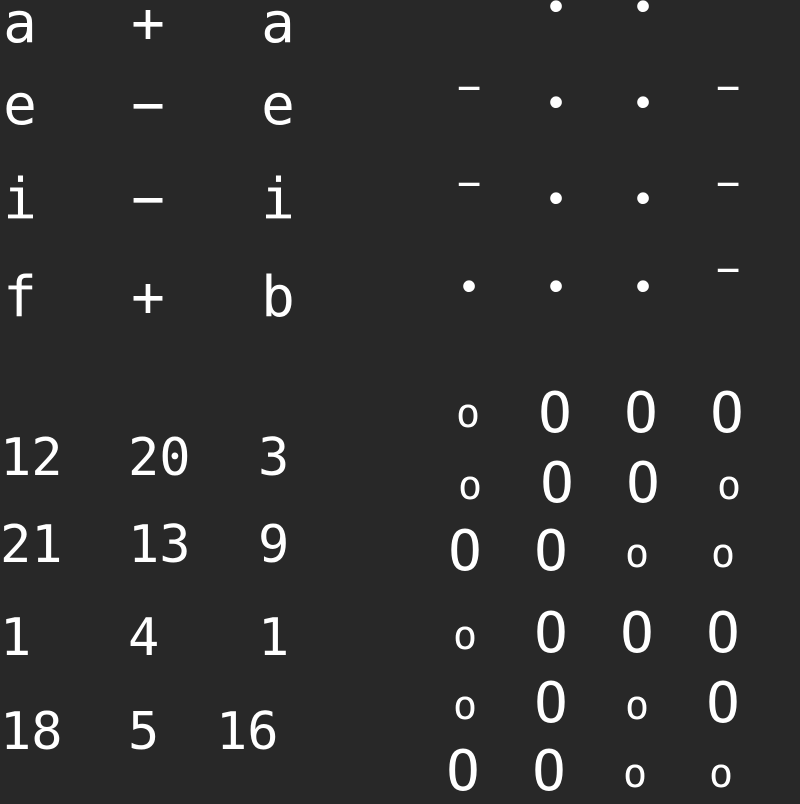 The image size is (800, 804). I want to click on number-cell: 20, so click(159, 458).